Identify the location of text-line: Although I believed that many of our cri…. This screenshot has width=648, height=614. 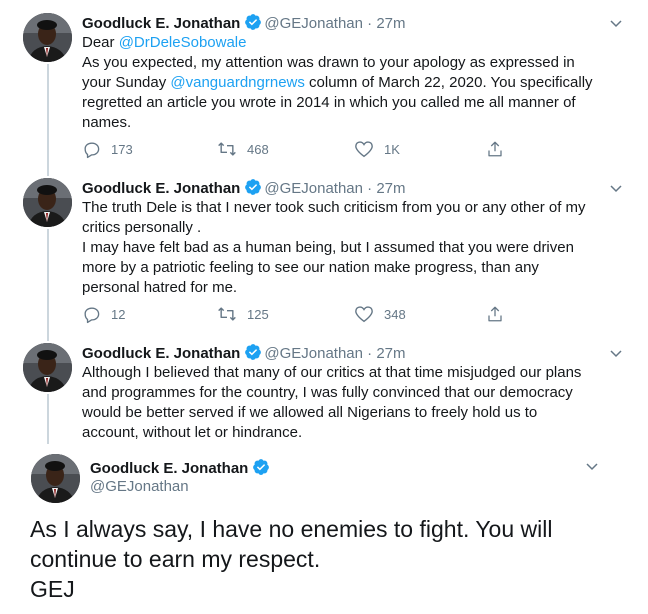
(332, 372).